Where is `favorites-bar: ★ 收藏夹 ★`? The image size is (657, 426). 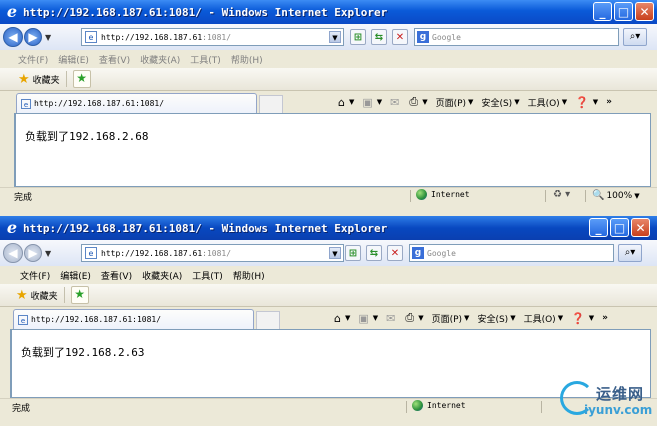 favorites-bar: ★ 收藏夹 ★ is located at coordinates (328, 79).